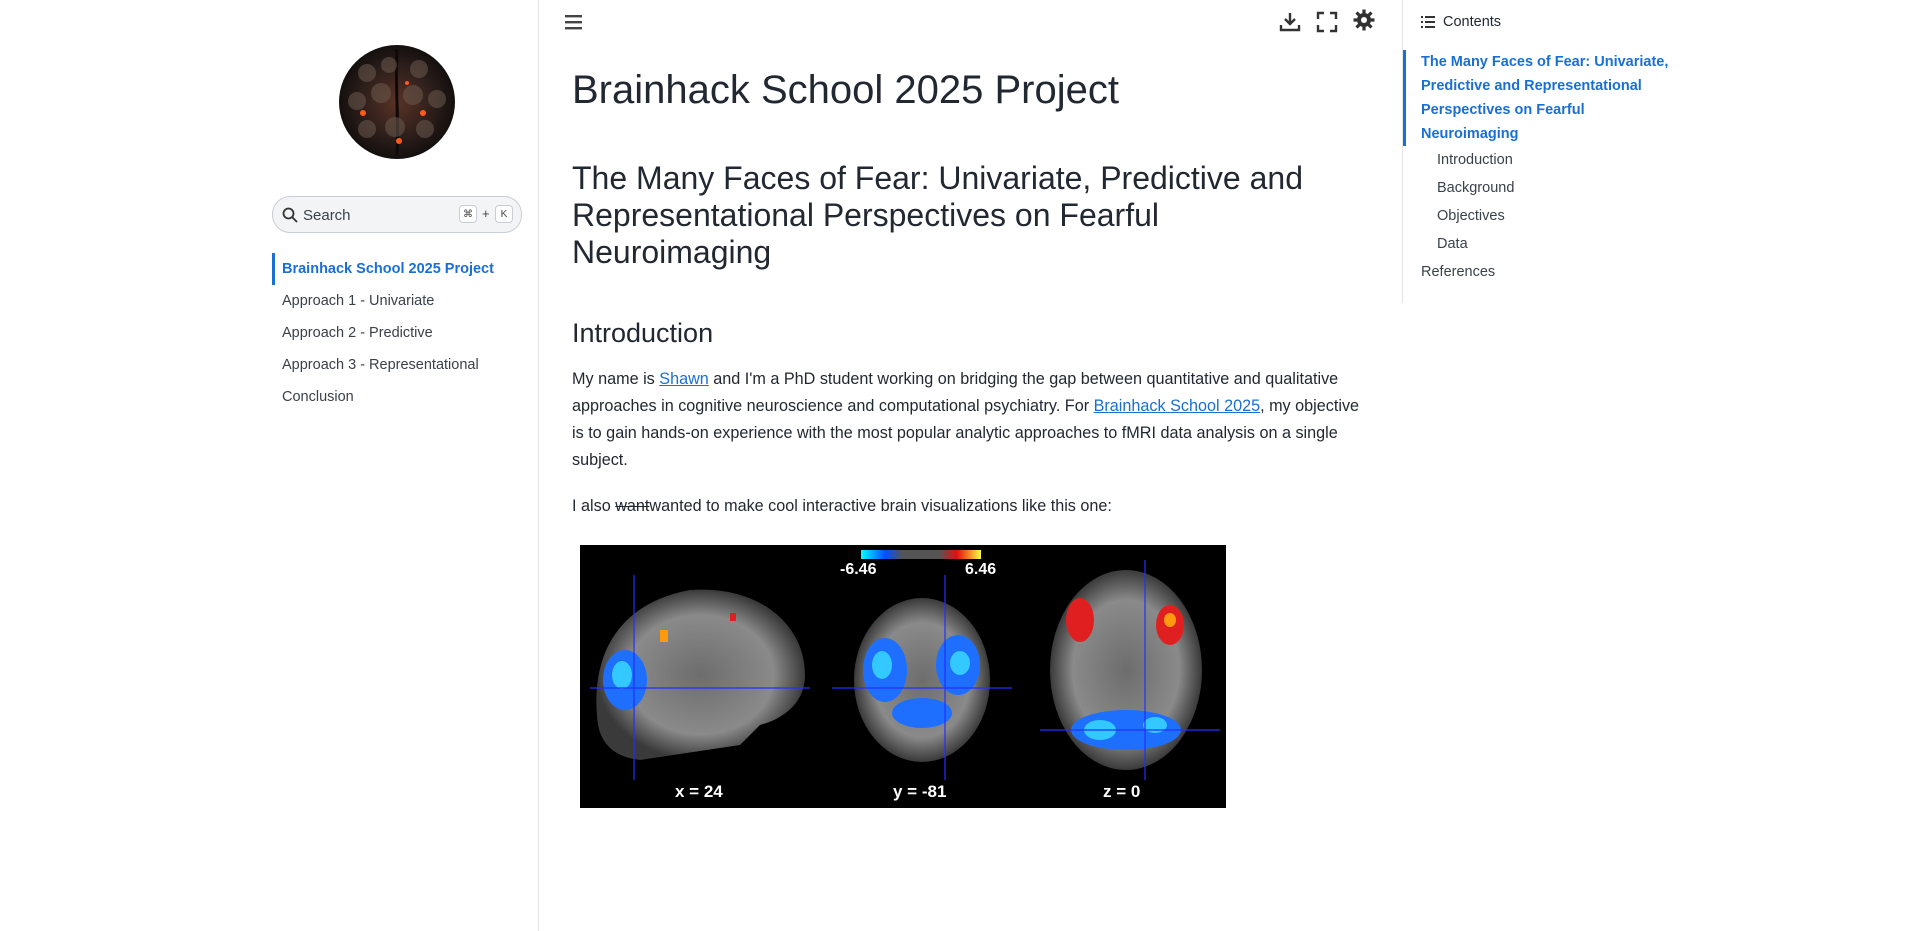 Image resolution: width=1913 pixels, height=931 pixels. Describe the element at coordinates (290, 215) in the screenshot. I see `search-icon` at that location.